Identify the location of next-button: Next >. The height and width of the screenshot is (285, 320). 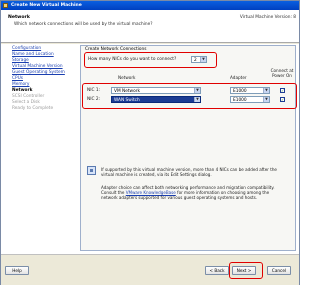
(244, 270).